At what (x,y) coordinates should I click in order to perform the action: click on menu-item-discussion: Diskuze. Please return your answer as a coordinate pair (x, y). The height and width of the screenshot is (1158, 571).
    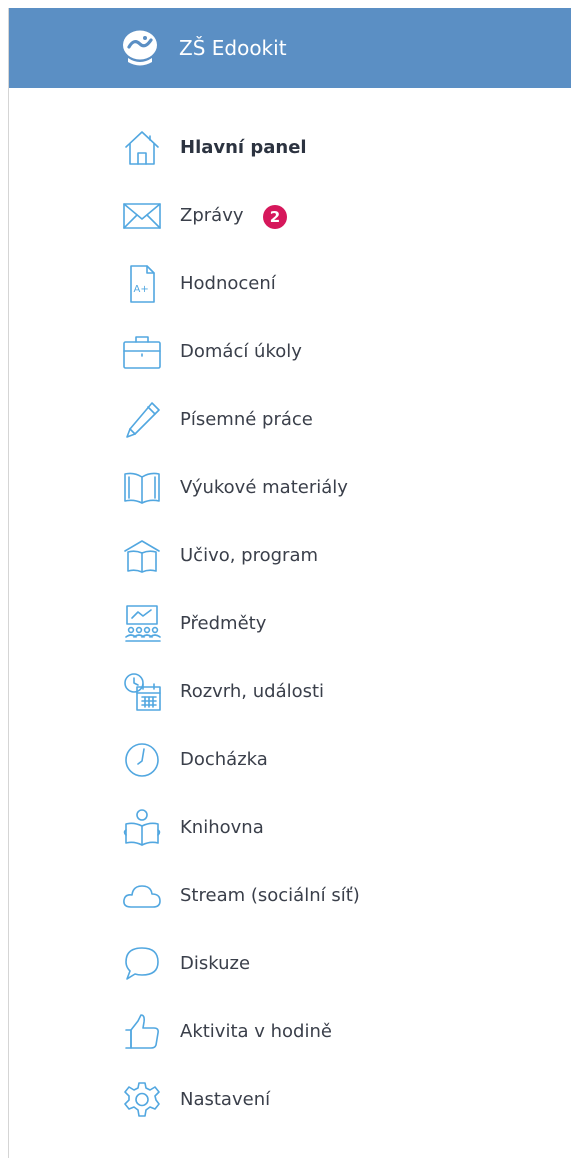
    Looking at the image, I should click on (290, 964).